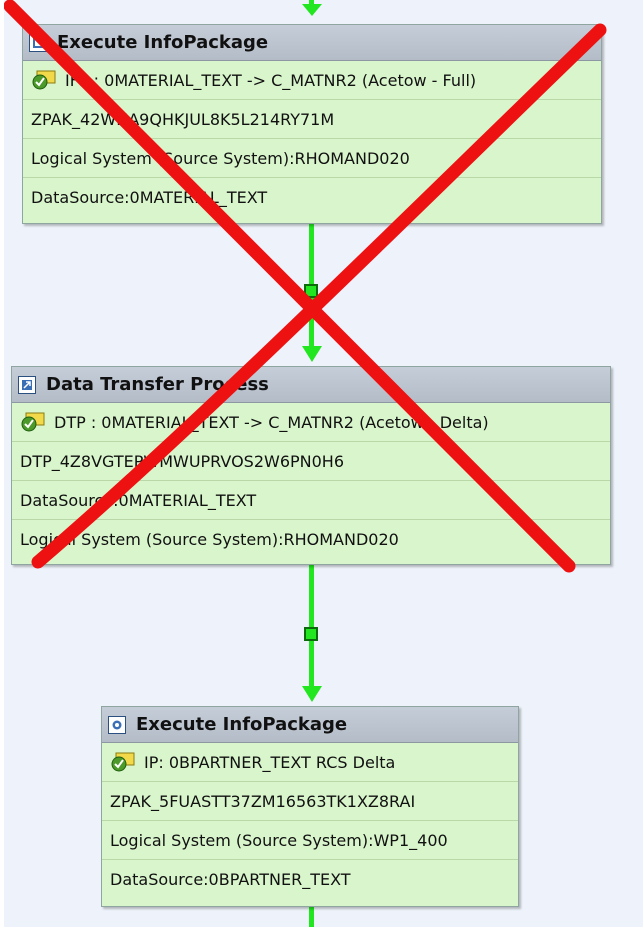 The width and height of the screenshot is (643, 927). I want to click on connector-top-arrowhead, so click(312, 10).